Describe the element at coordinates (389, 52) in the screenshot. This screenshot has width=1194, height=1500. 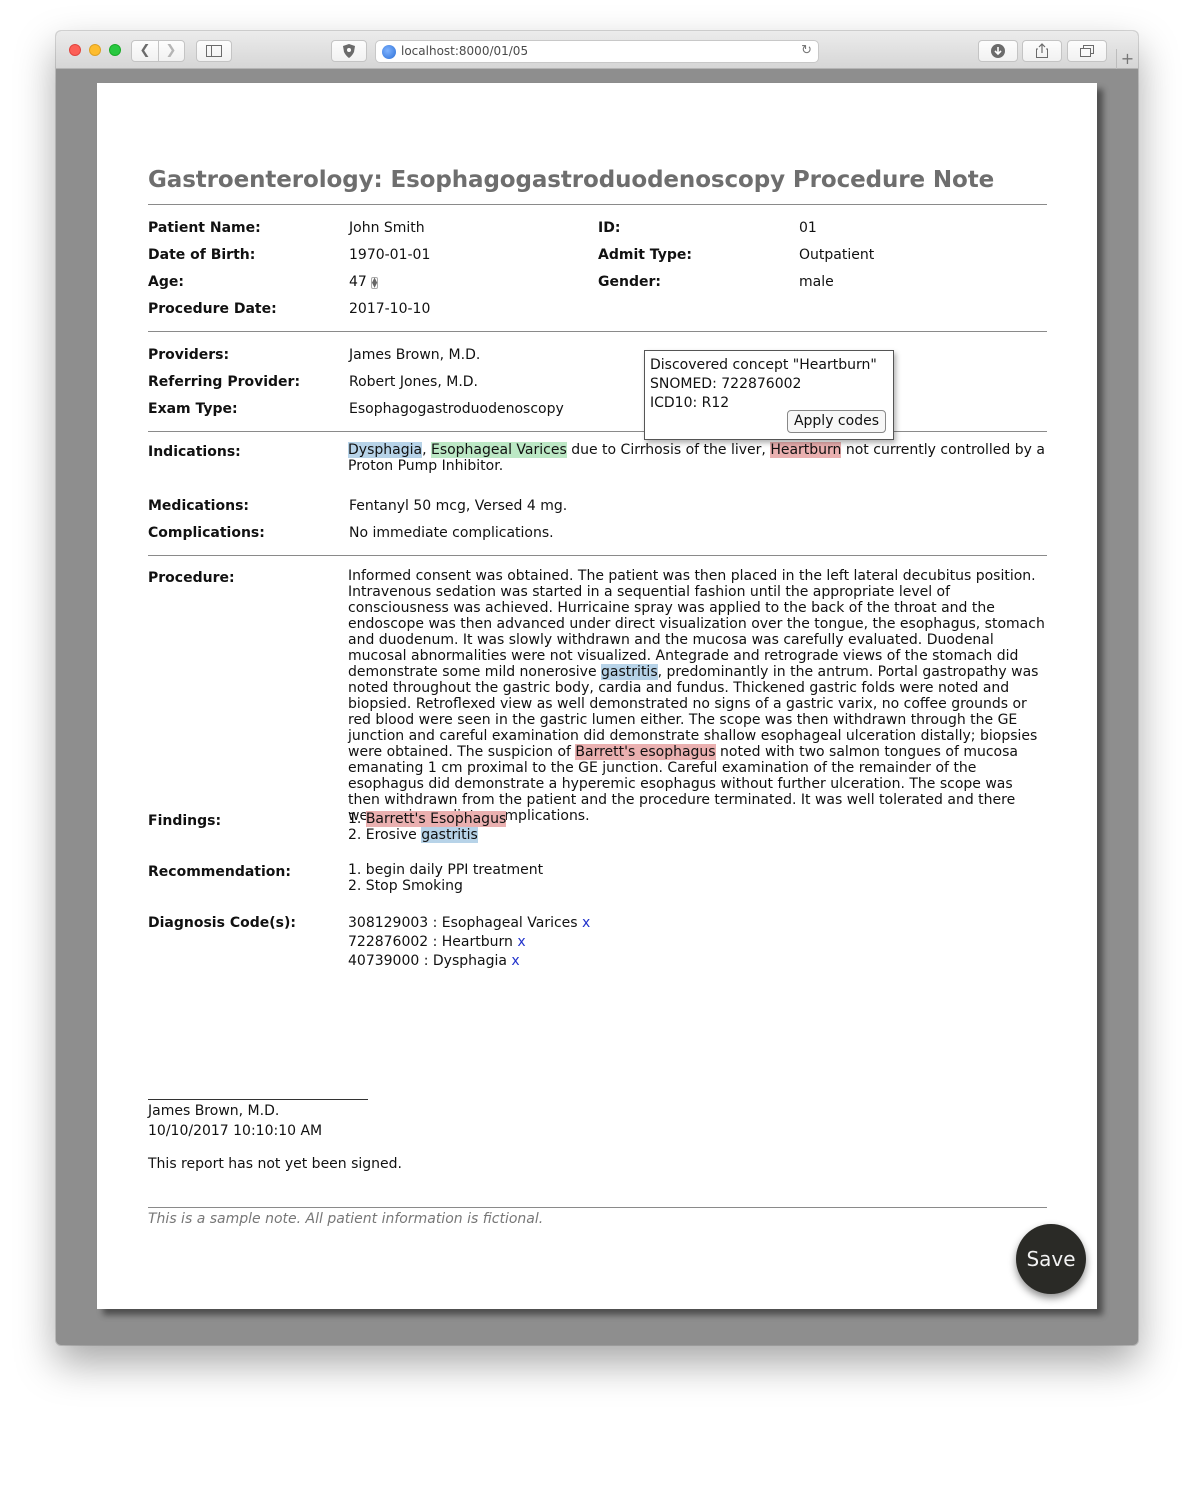
I see `globe-icon` at that location.